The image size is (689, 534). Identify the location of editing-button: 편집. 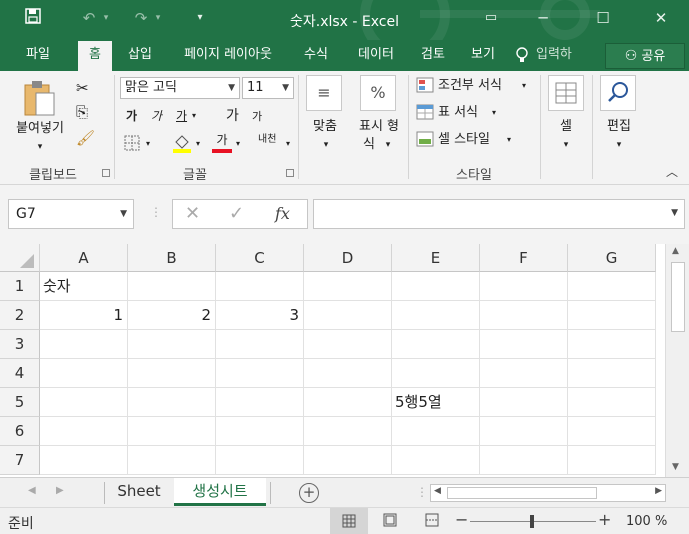
(619, 127).